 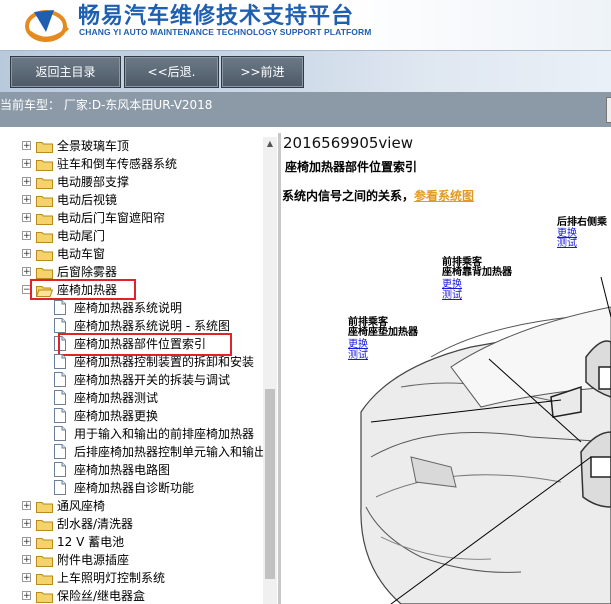 What do you see at coordinates (358, 355) in the screenshot?
I see `callout-front-cushion-test-link: 测试` at bounding box center [358, 355].